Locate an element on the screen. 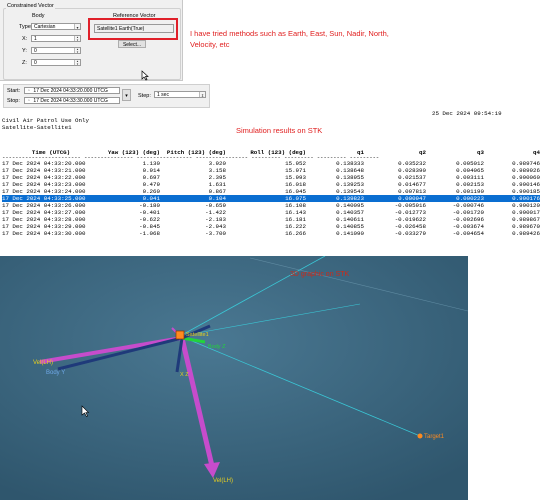 The width and height of the screenshot is (543, 500). col-yaw: Yaw (123) (deg) is located at coordinates (133, 152).